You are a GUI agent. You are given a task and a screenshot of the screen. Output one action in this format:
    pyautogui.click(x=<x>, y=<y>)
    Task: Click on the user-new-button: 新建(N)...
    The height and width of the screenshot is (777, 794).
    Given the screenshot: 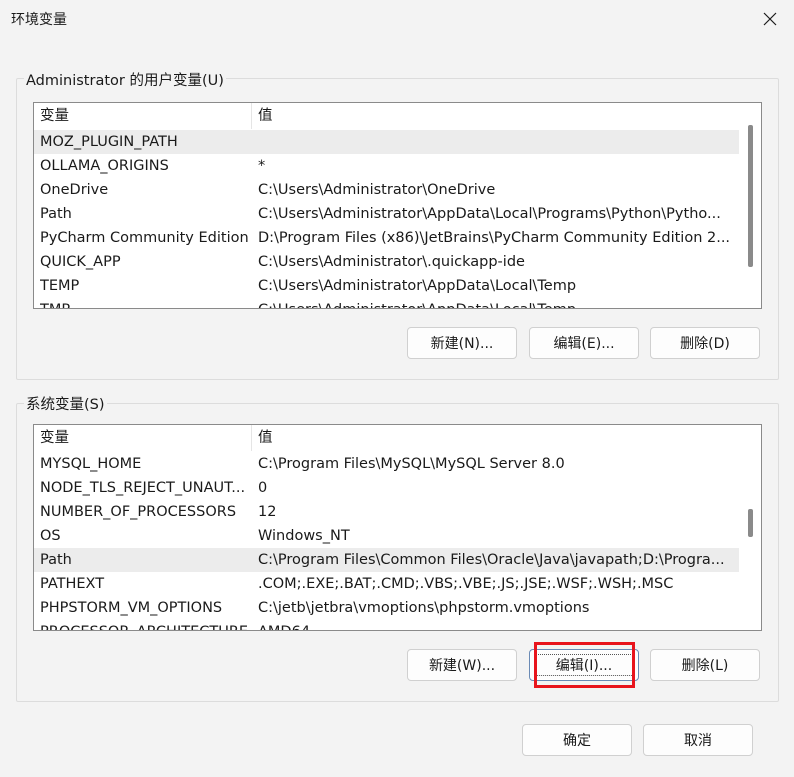 What is the action you would take?
    pyautogui.click(x=462, y=343)
    